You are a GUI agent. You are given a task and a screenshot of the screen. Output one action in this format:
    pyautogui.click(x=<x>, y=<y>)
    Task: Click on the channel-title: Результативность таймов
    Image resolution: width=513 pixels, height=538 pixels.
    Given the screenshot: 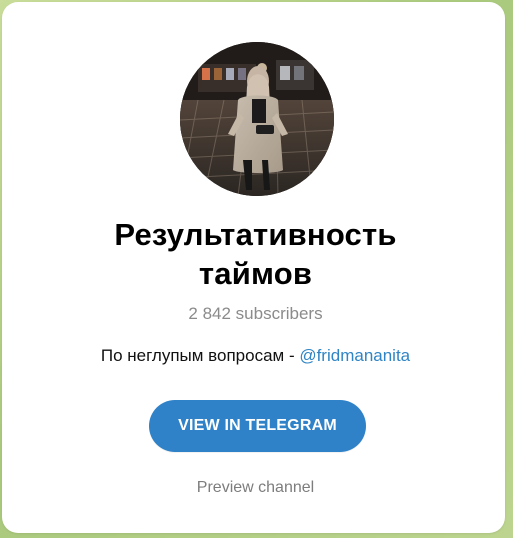 What is the action you would take?
    pyautogui.click(x=255, y=254)
    